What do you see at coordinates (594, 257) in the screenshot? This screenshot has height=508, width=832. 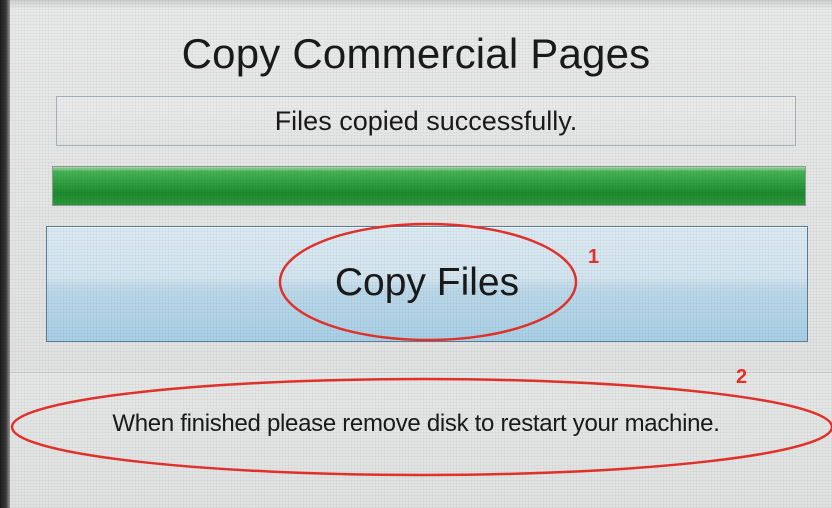 I see `annotation-number-1: 1` at bounding box center [594, 257].